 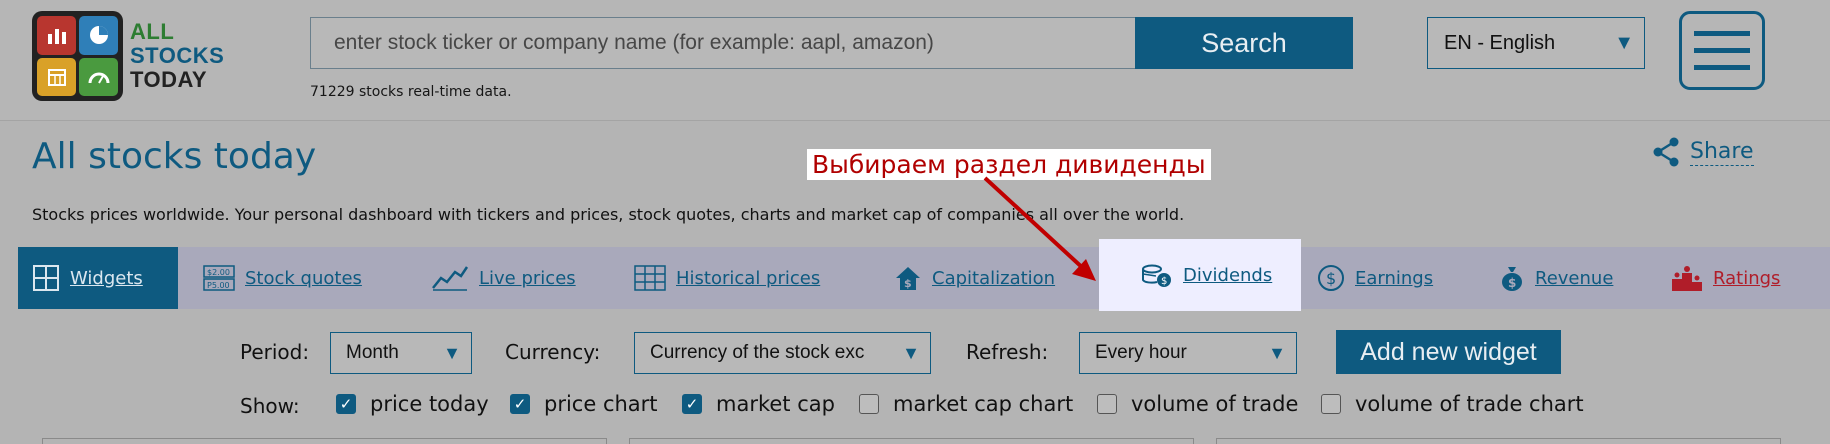 What do you see at coordinates (98, 76) in the screenshot?
I see `gauge-icon` at bounding box center [98, 76].